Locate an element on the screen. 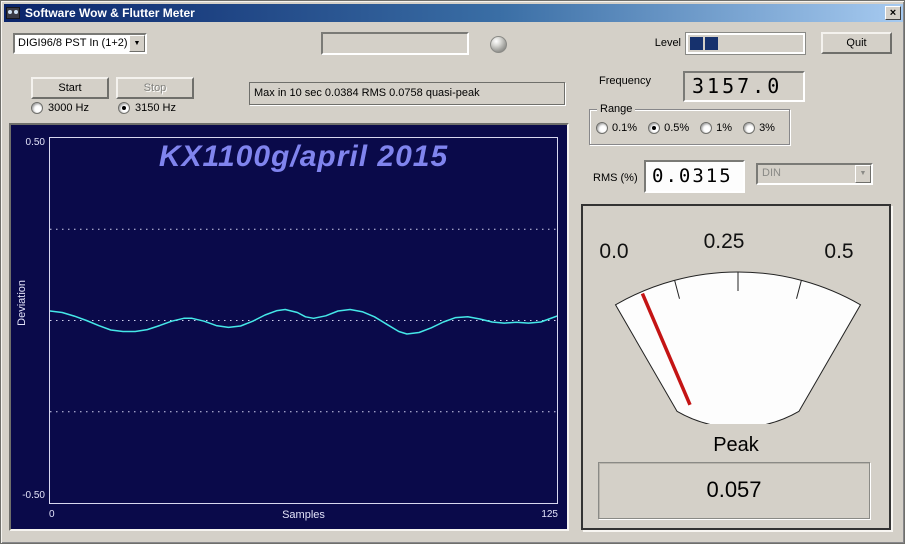 This screenshot has height=544, width=905. input-device-value: DIGI96/8 PST In (1+2)( is located at coordinates (73, 43).